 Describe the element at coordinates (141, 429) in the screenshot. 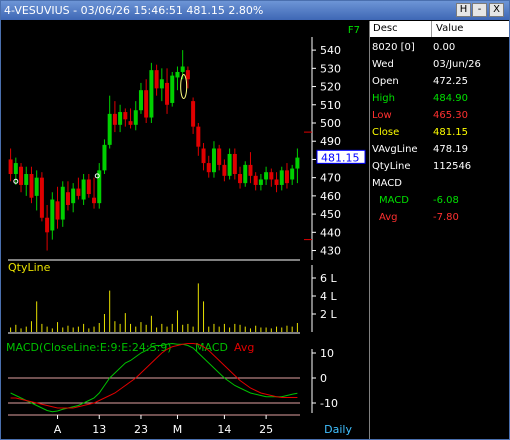

I see `x-axis-label: 23` at that location.